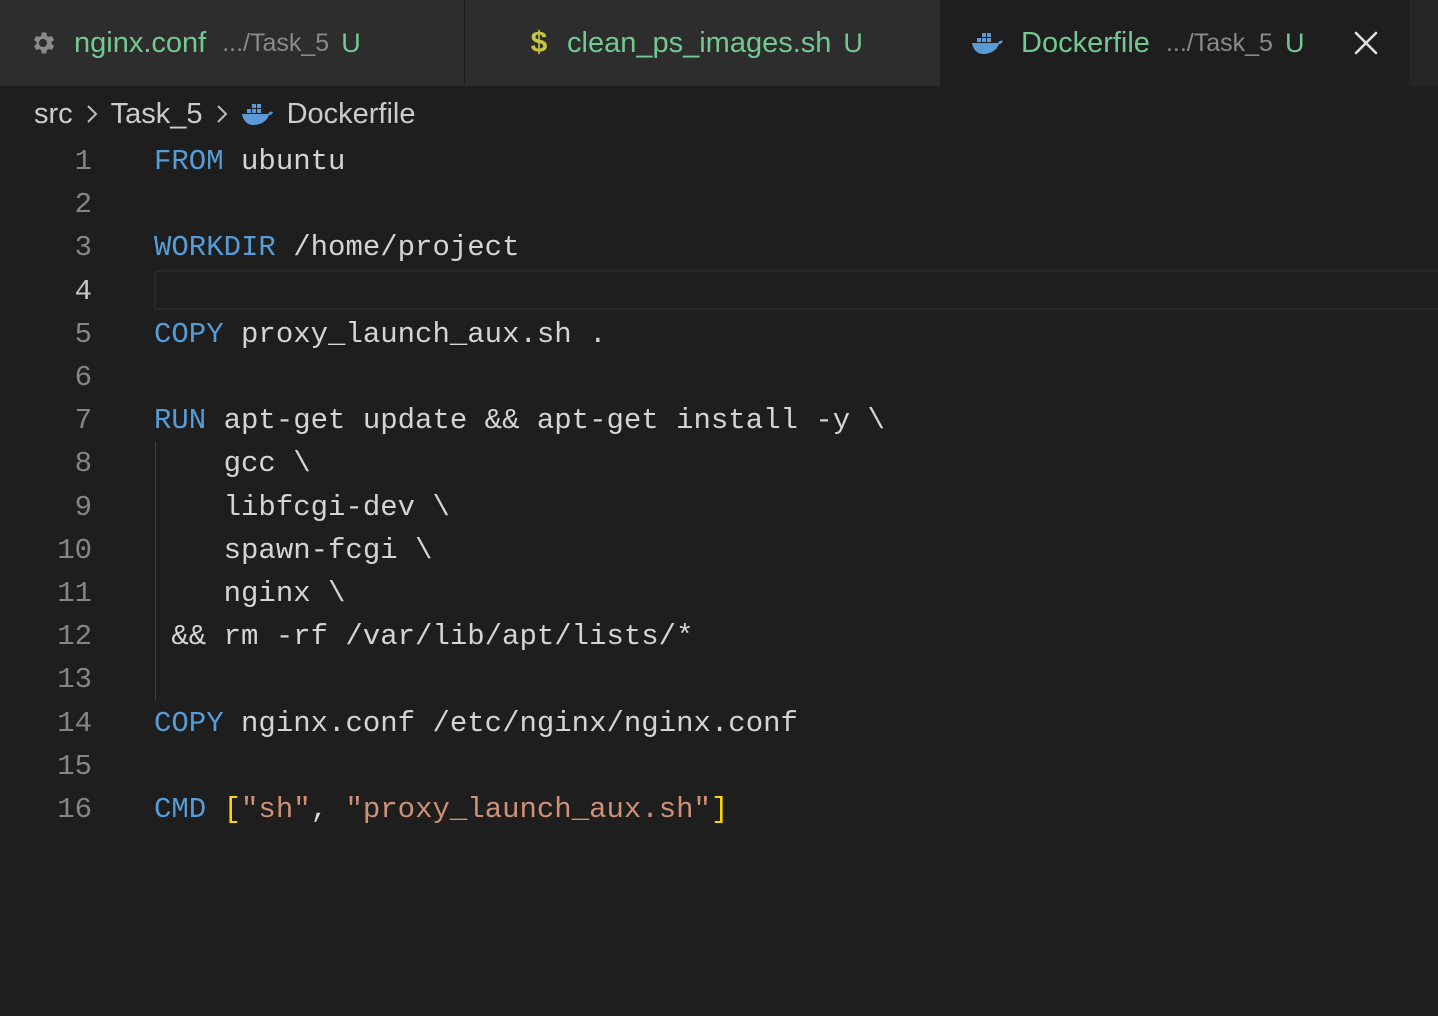  What do you see at coordinates (74, 809) in the screenshot?
I see `line-number: 16` at bounding box center [74, 809].